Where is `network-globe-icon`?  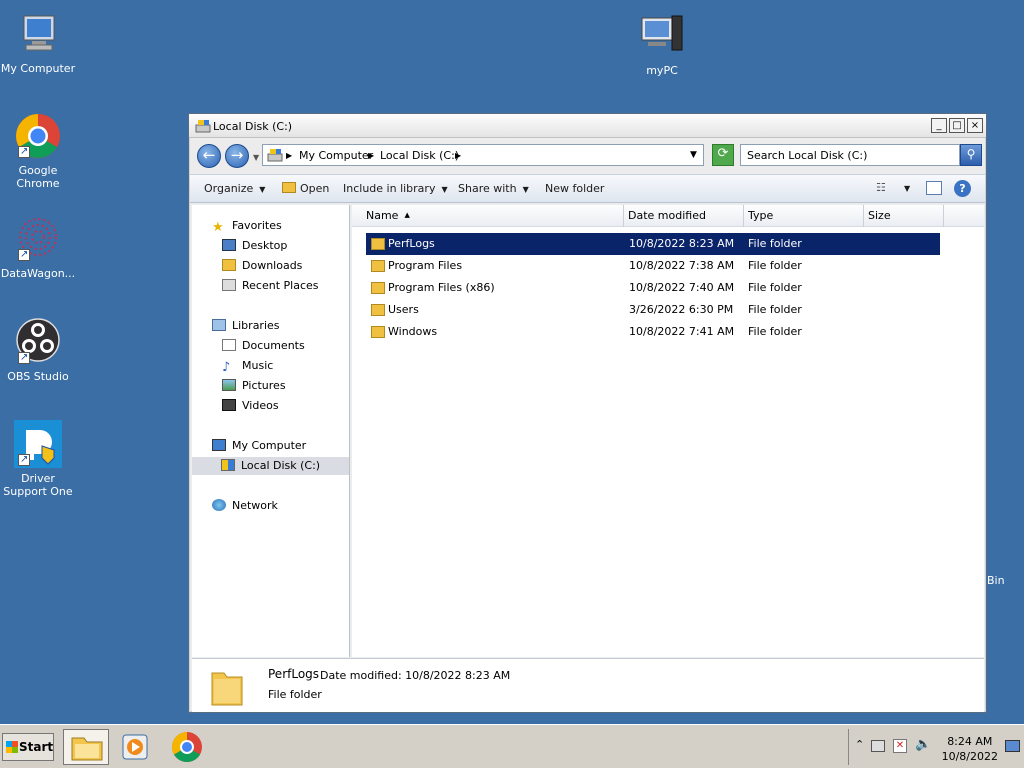 network-globe-icon is located at coordinates (219, 505).